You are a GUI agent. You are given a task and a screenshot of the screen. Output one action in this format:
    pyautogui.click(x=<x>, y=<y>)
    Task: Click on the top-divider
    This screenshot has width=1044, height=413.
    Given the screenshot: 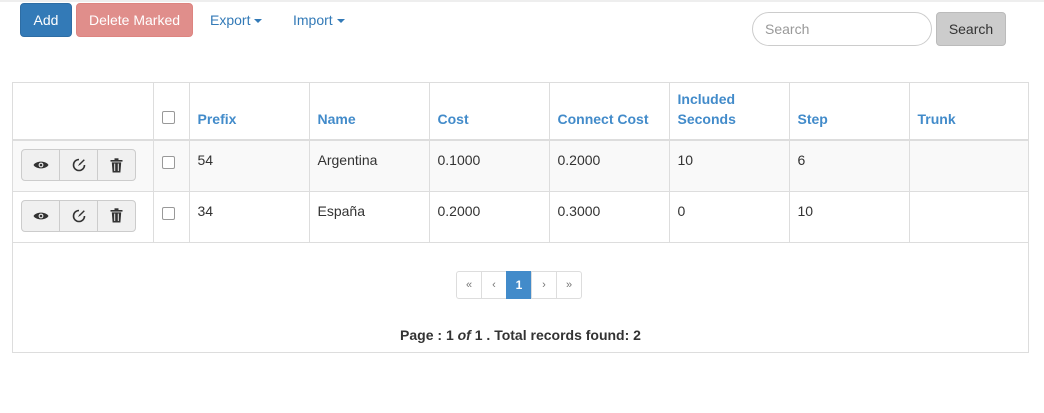 What is the action you would take?
    pyautogui.click(x=522, y=1)
    